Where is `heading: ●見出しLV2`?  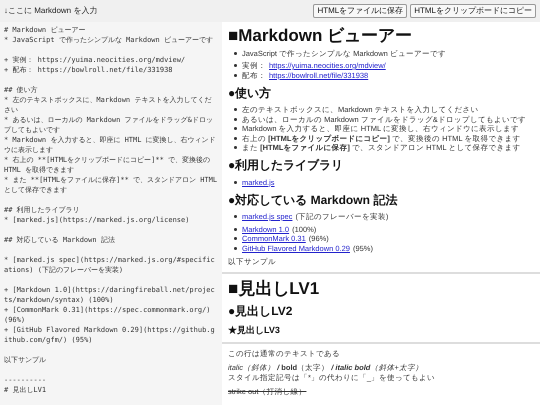 heading: ●見出しLV2 is located at coordinates (261, 311).